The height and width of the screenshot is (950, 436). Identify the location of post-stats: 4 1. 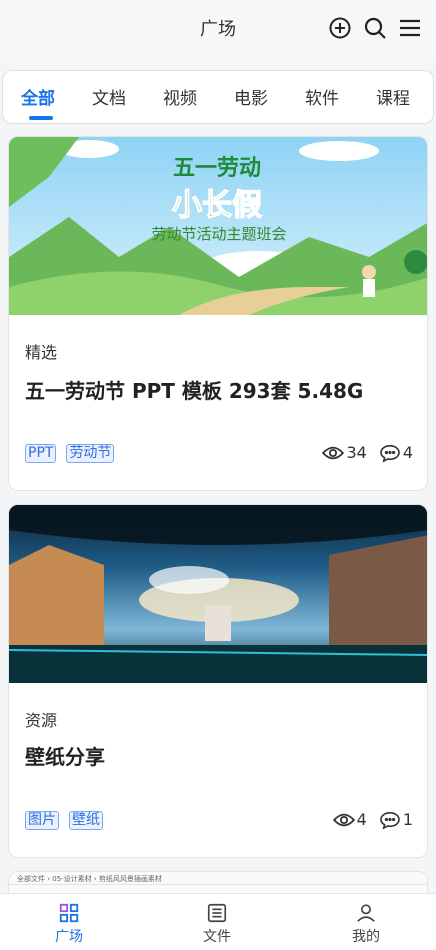
(372, 819).